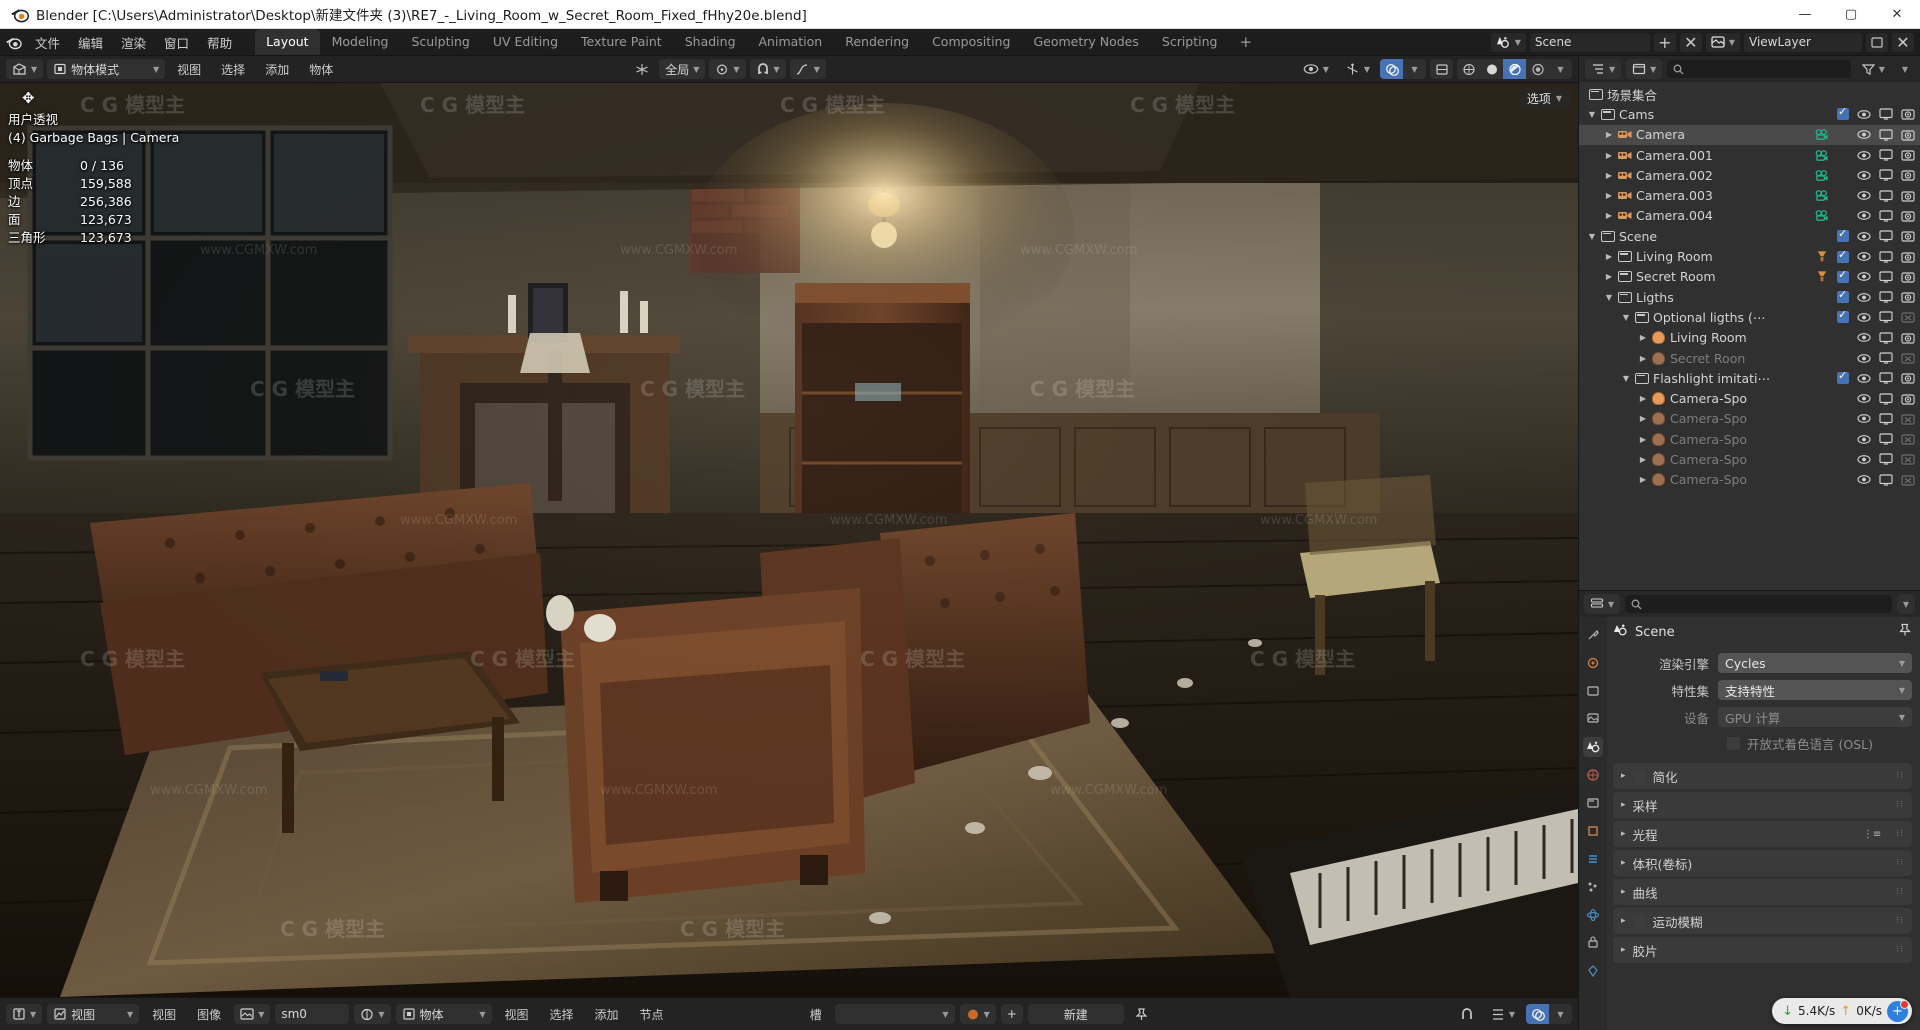 The height and width of the screenshot is (1030, 1920). Describe the element at coordinates (360, 42) in the screenshot. I see `tab-modeling: Modeling` at that location.